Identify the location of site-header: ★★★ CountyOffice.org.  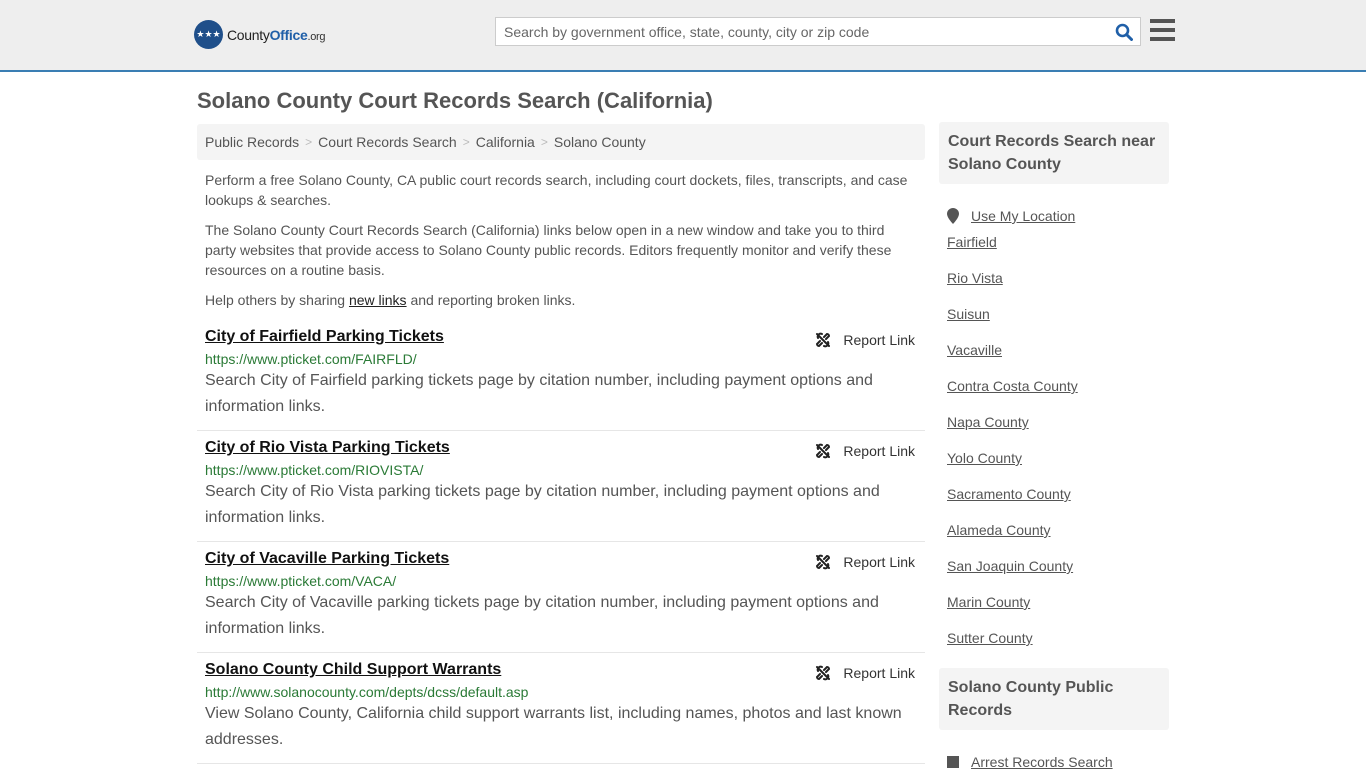
(683, 36).